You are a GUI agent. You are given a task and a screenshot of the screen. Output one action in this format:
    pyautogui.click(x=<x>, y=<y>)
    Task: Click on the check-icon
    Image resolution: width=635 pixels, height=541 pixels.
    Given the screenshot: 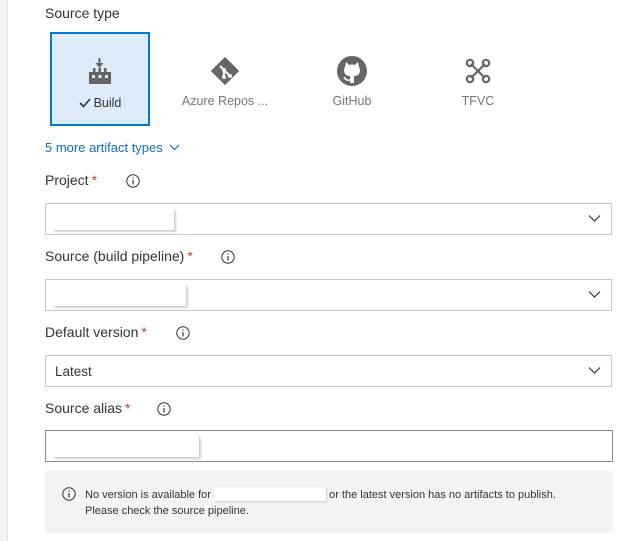 What is the action you would take?
    pyautogui.click(x=85, y=103)
    